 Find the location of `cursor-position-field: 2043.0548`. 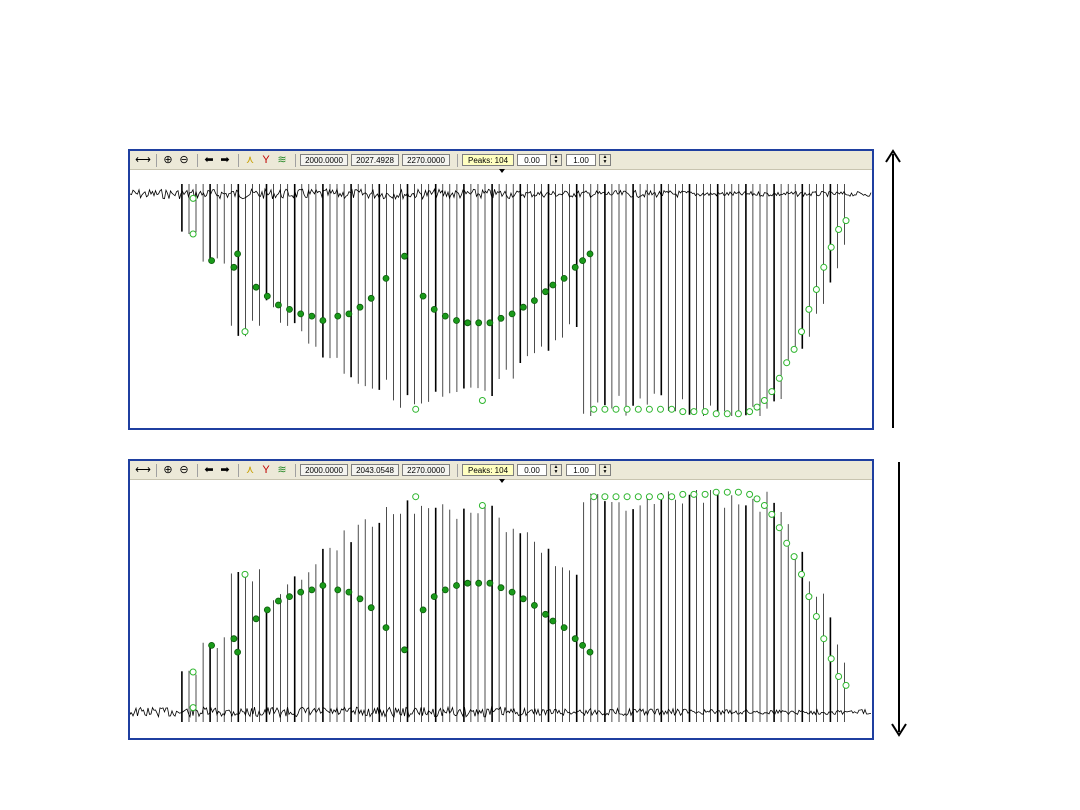

cursor-position-field: 2043.0548 is located at coordinates (375, 470).